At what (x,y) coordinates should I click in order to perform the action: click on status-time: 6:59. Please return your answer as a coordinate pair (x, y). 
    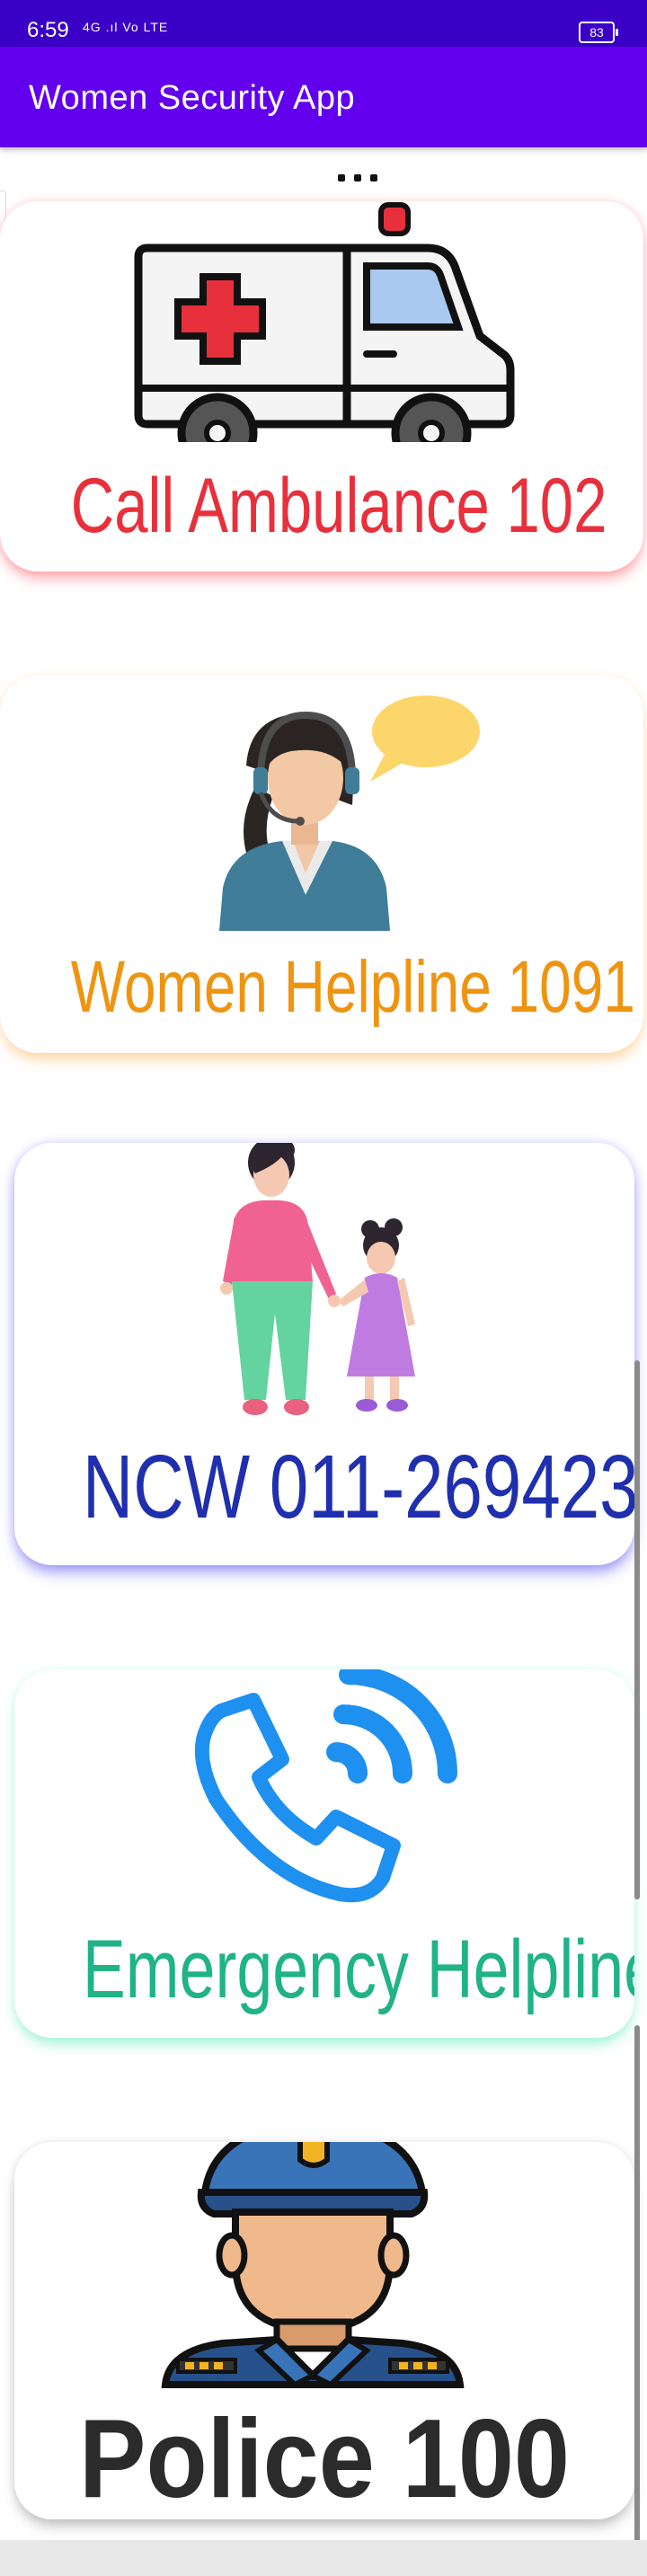
    Looking at the image, I should click on (48, 30).